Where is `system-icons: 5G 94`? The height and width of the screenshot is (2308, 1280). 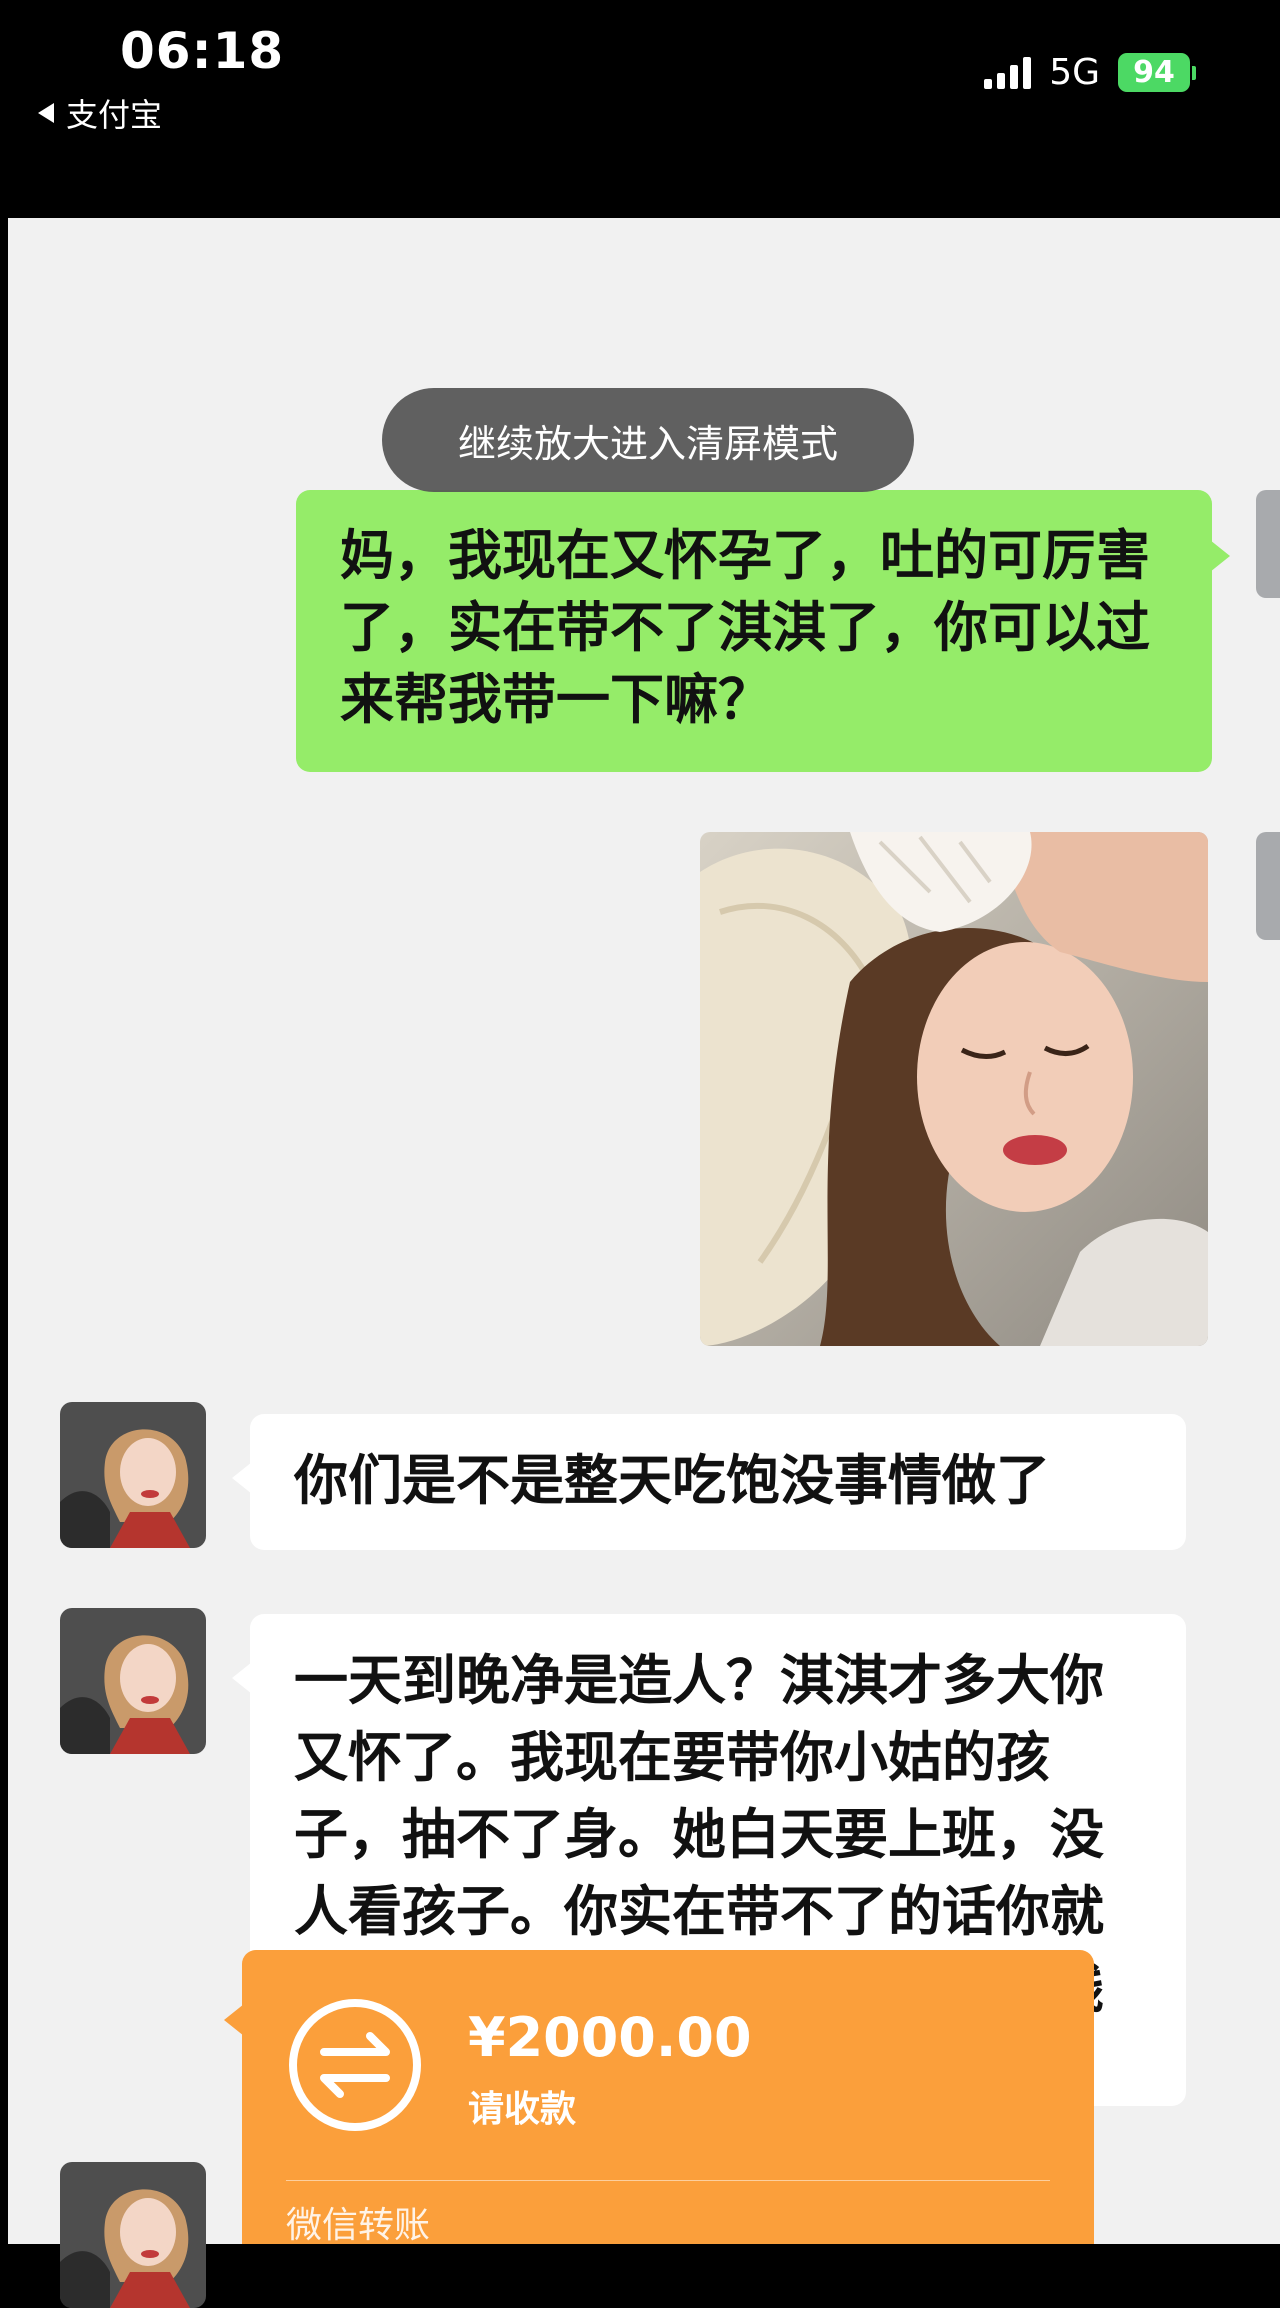
system-icons: 5G 94 is located at coordinates (1090, 72).